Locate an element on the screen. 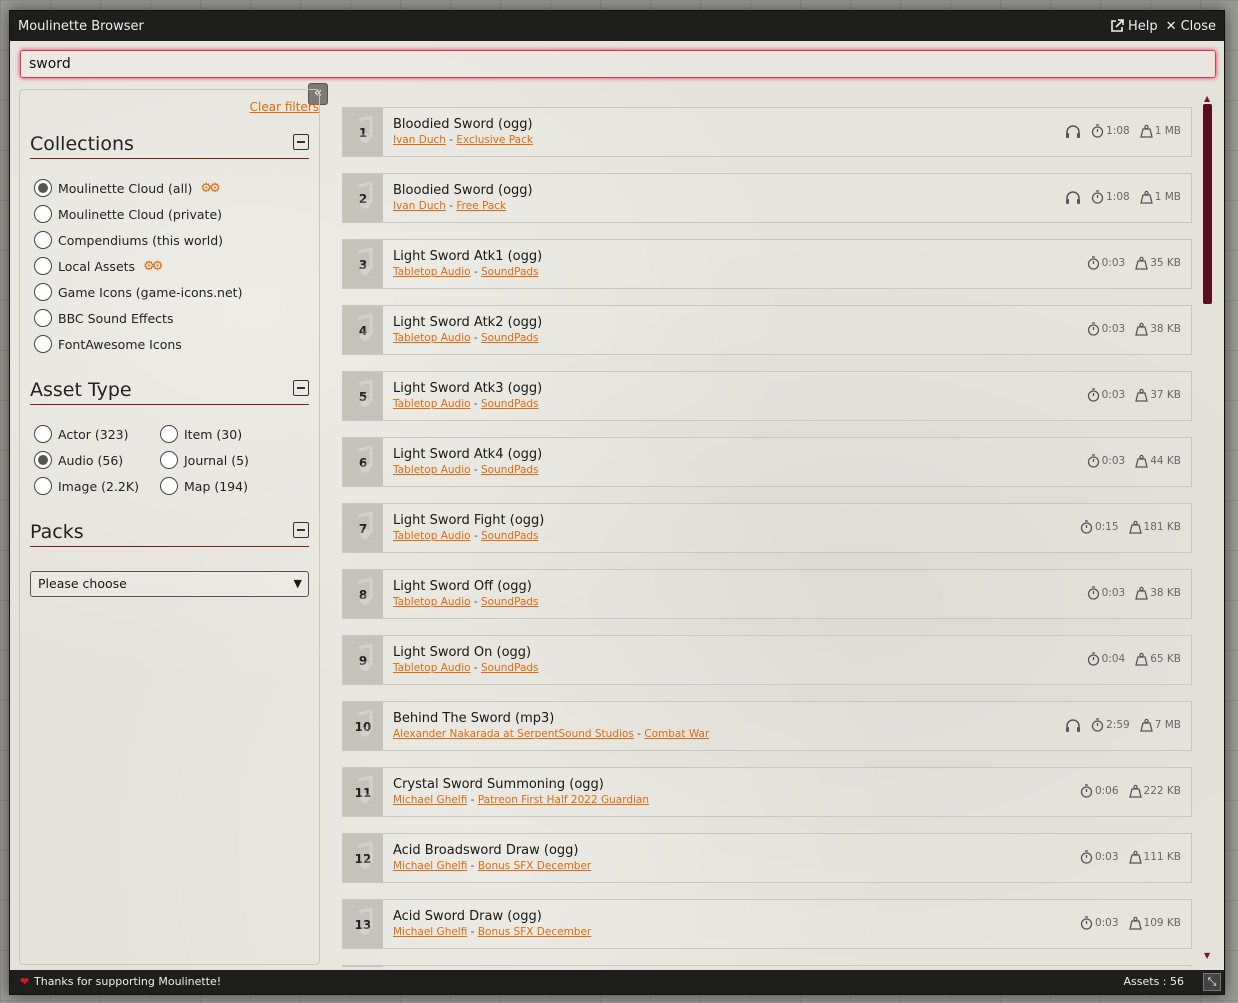 The image size is (1238, 1003). result-thumbnail: 13 is located at coordinates (363, 924).